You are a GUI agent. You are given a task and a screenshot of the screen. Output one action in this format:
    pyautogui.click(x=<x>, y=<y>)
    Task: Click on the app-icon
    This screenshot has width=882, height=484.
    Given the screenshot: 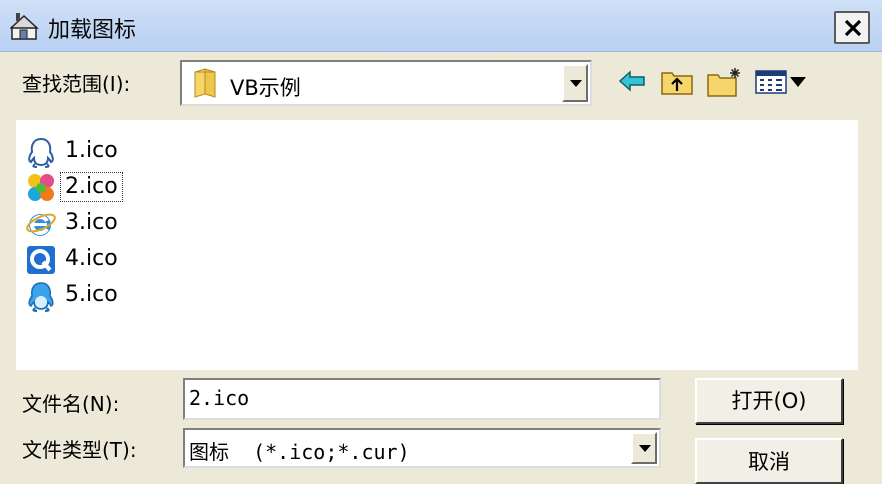 What is the action you would take?
    pyautogui.click(x=24, y=26)
    